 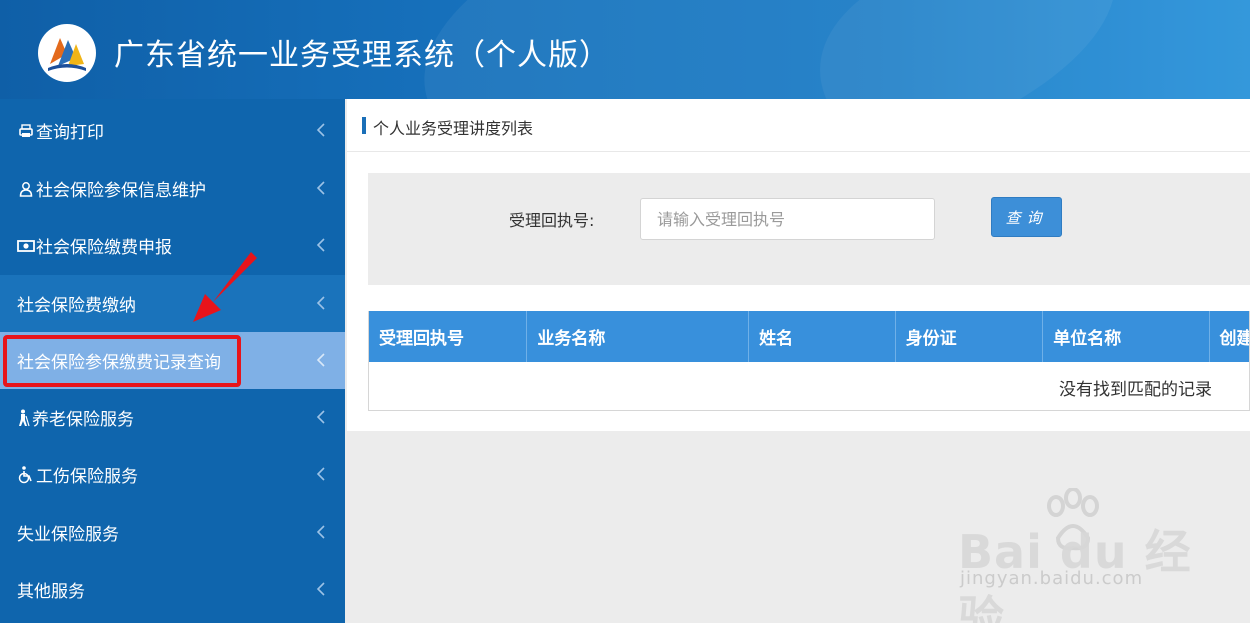 What do you see at coordinates (1229, 336) in the screenshot?
I see `column-header-created: 创建` at bounding box center [1229, 336].